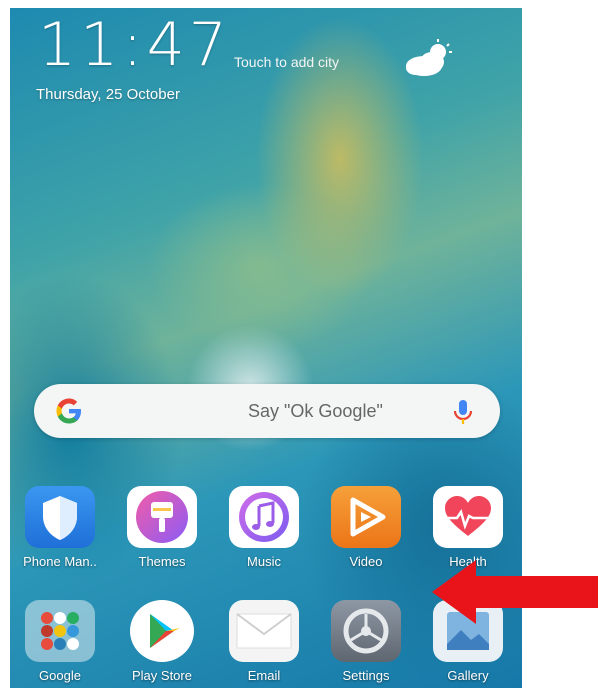  Describe the element at coordinates (463, 412) in the screenshot. I see `microphone-icon` at that location.